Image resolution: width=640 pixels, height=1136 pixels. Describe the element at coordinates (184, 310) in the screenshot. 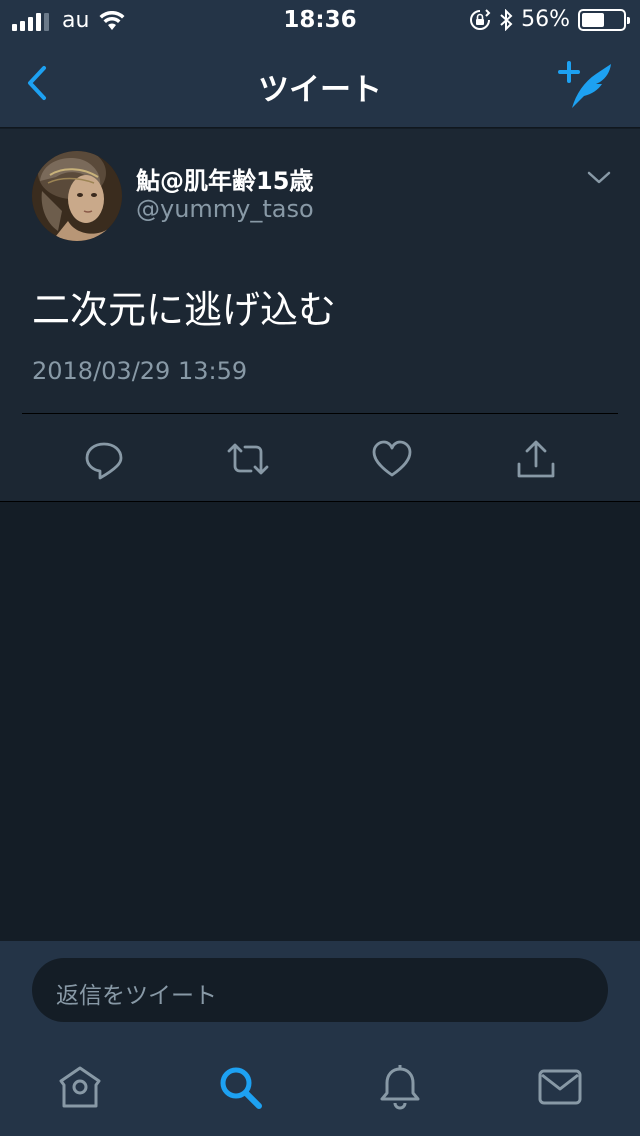

I see `tweet-text: 二次元に逃げ込む` at that location.